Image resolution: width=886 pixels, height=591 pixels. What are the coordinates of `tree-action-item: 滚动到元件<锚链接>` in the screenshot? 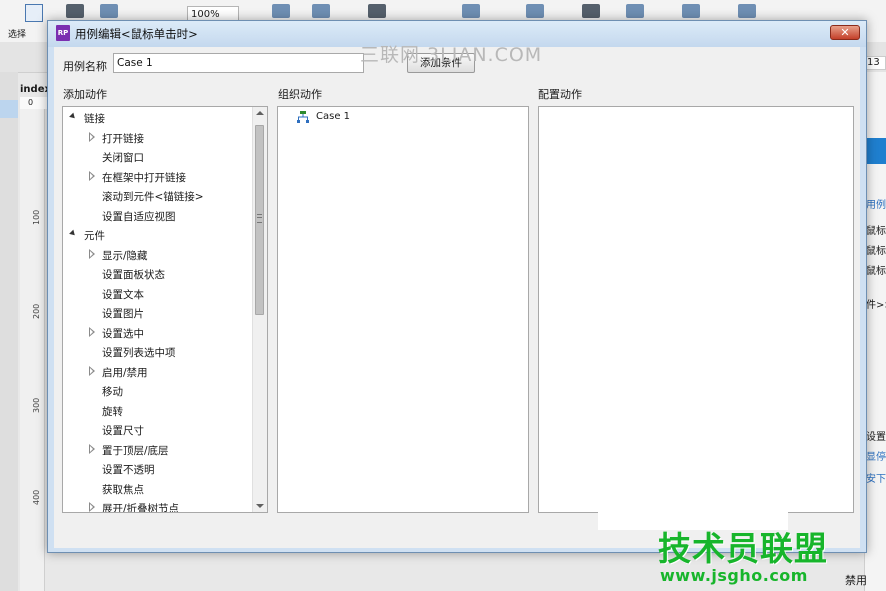 It's located at (158, 196).